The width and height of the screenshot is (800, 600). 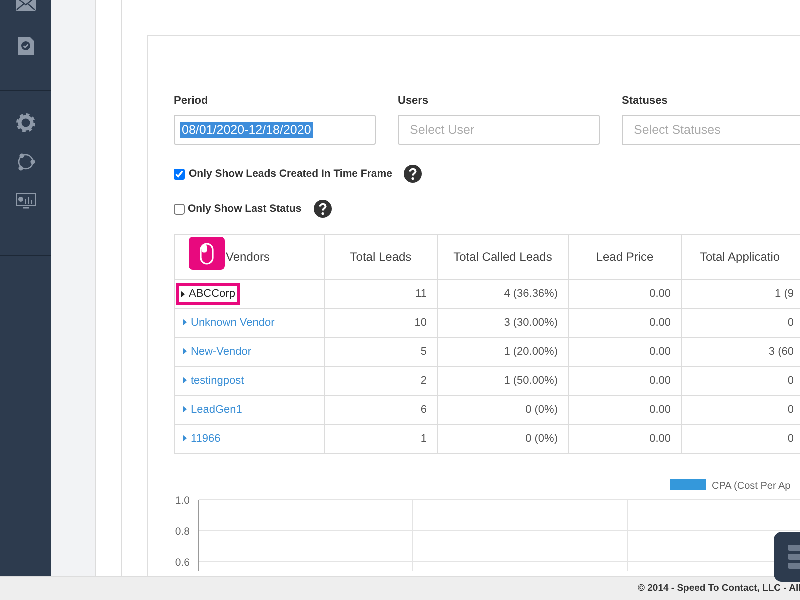 What do you see at coordinates (503, 352) in the screenshot?
I see `table-cell: 1 (20.00%)` at bounding box center [503, 352].